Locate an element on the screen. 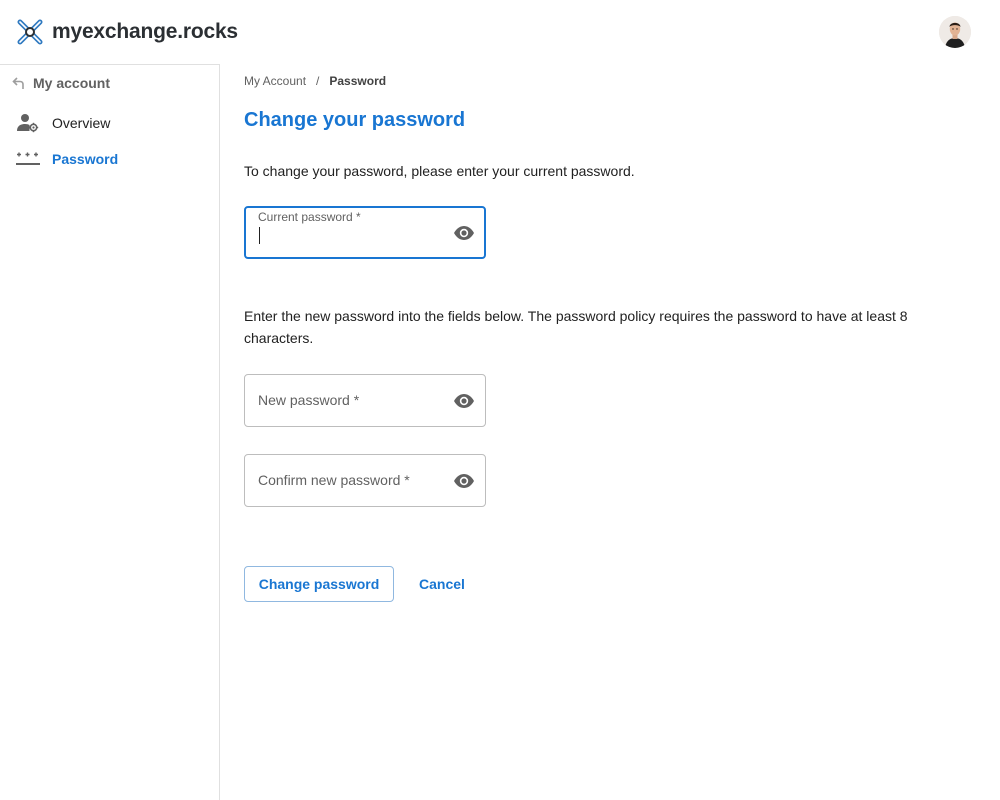  sidebar-item-password: Password is located at coordinates (116, 159).